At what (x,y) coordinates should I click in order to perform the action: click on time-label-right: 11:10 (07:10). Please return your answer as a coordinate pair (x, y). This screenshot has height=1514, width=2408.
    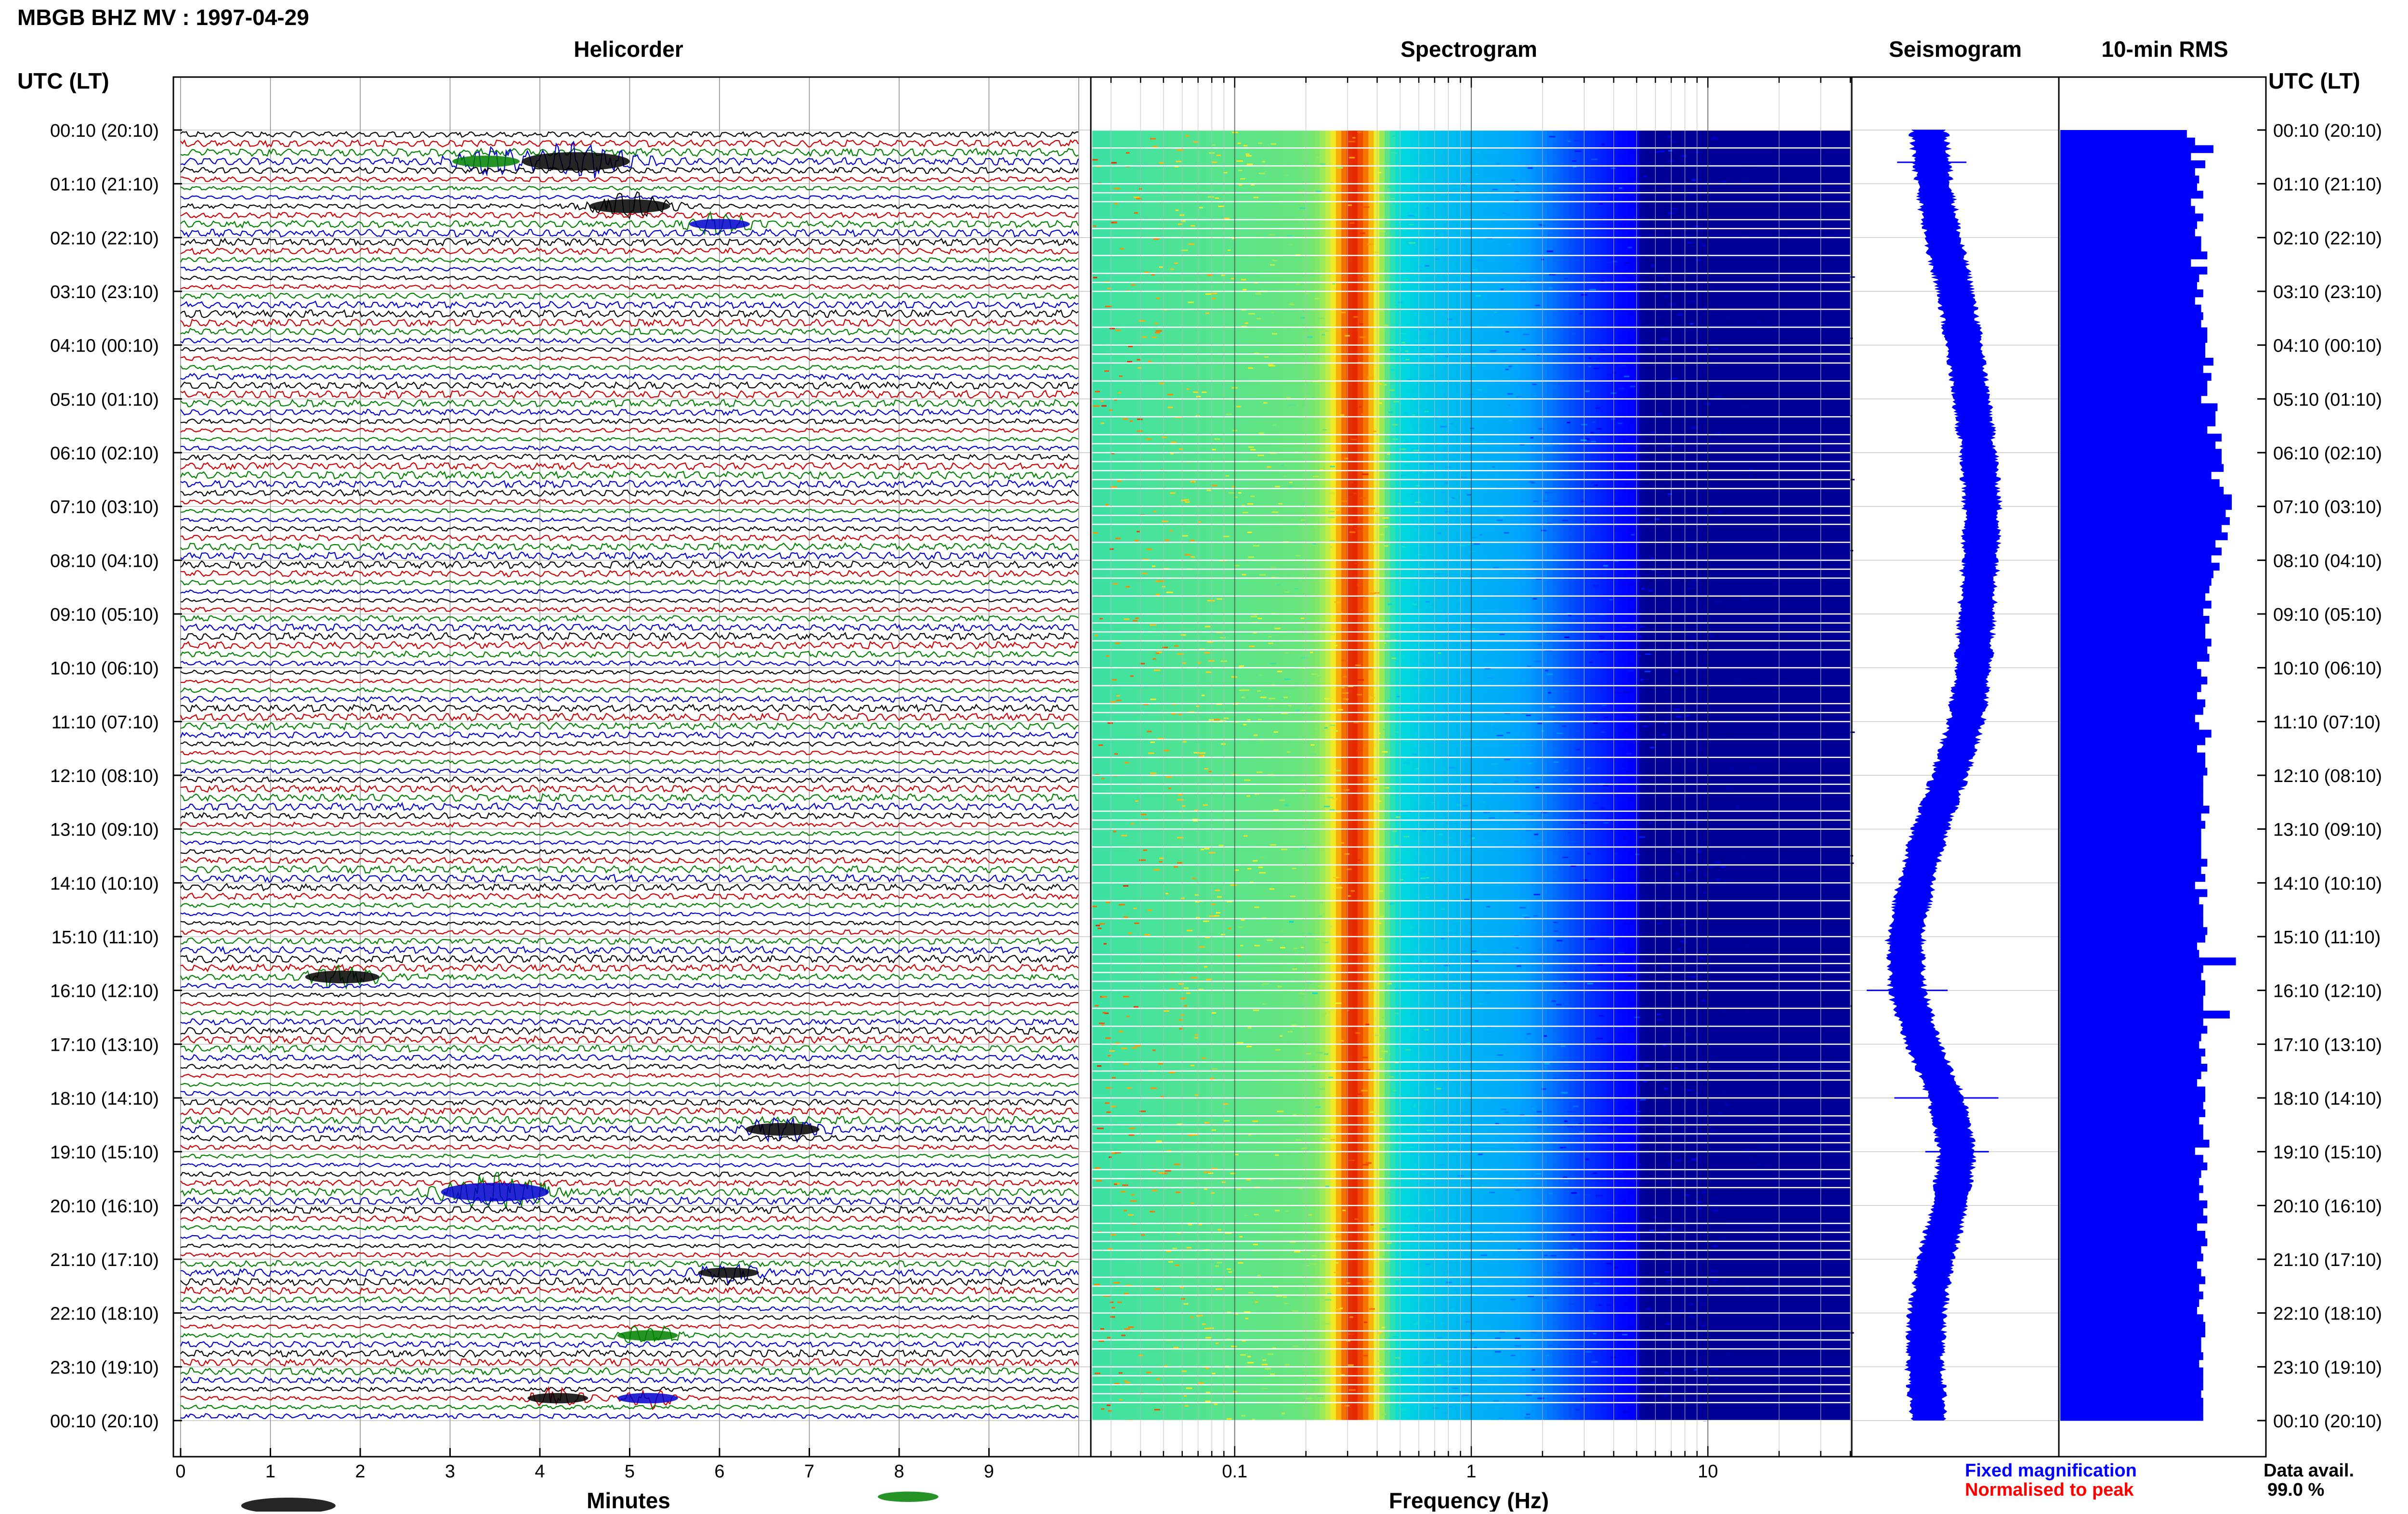
    Looking at the image, I should click on (2327, 722).